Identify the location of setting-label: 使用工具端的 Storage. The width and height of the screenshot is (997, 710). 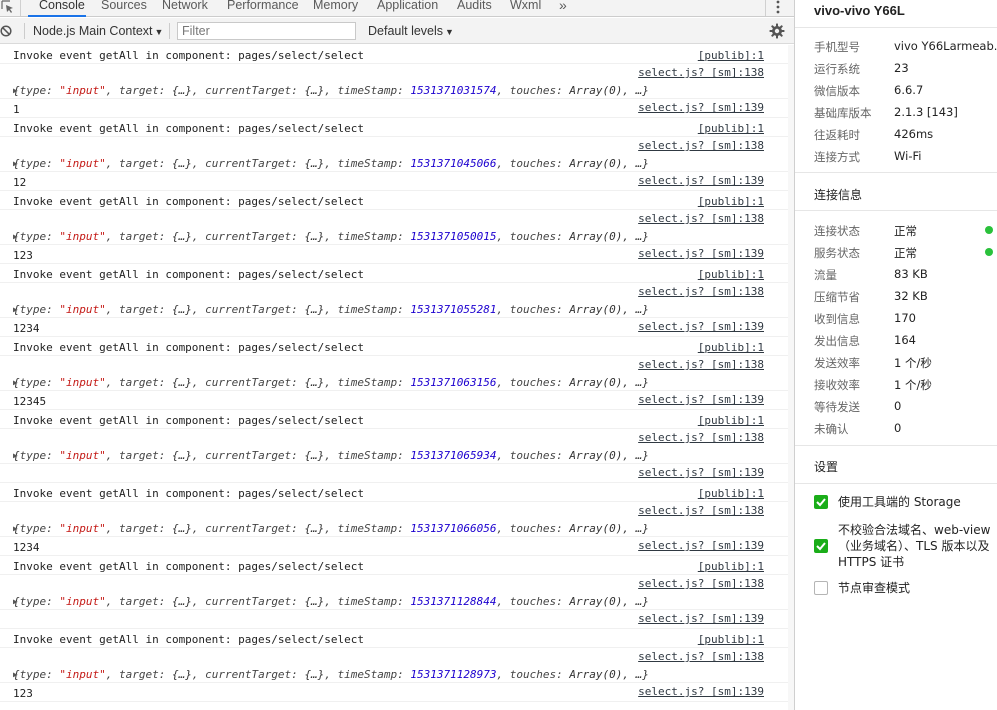
(917, 502).